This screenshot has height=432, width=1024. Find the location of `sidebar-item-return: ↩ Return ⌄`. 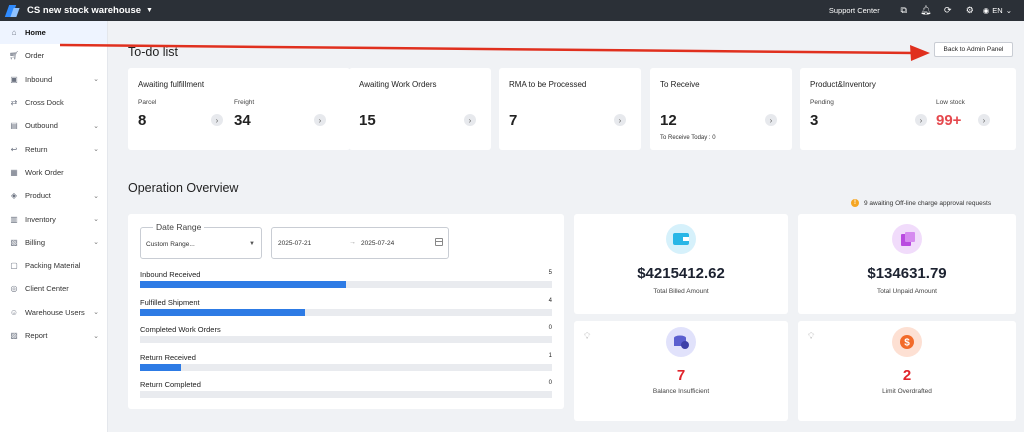

sidebar-item-return: ↩ Return ⌄ is located at coordinates (53, 148).